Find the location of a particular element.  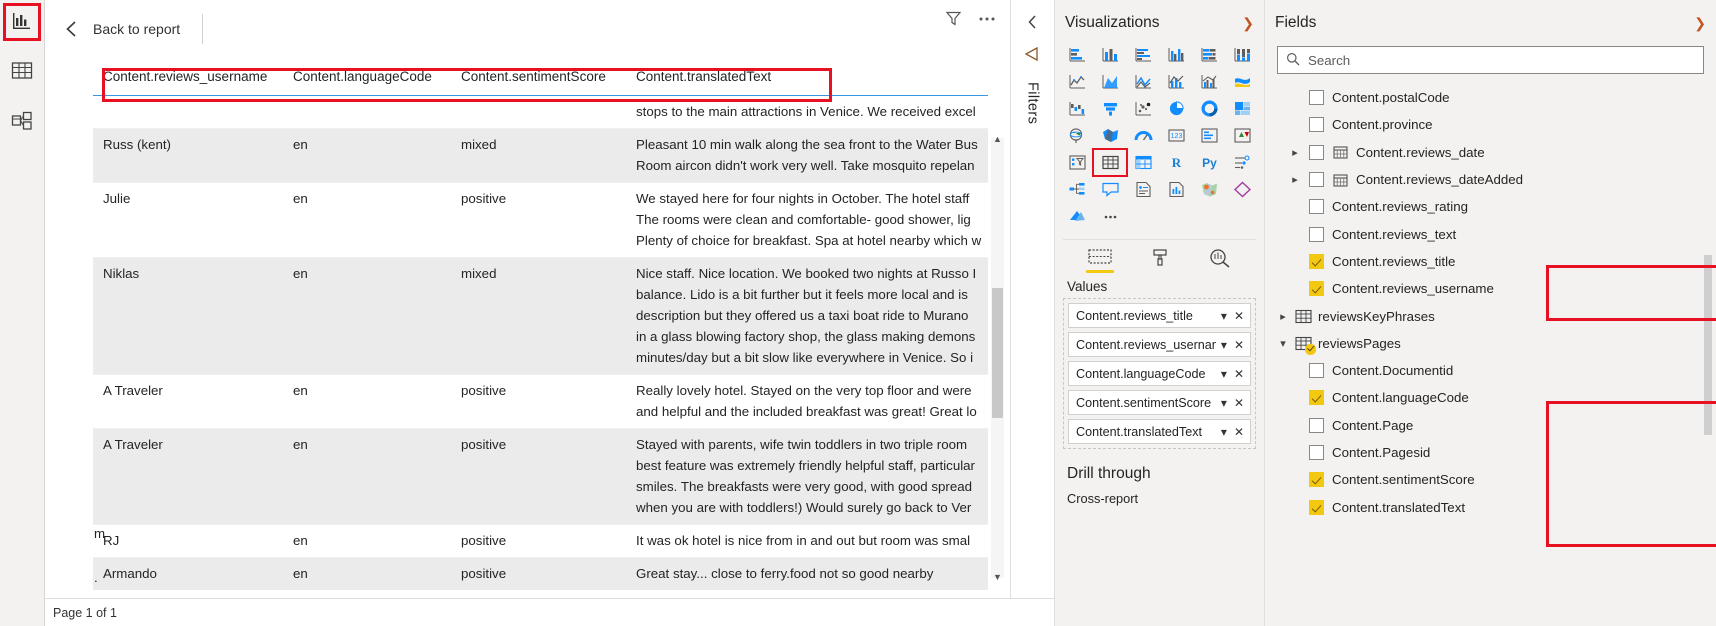

pie-chart-icon is located at coordinates (1176, 108).